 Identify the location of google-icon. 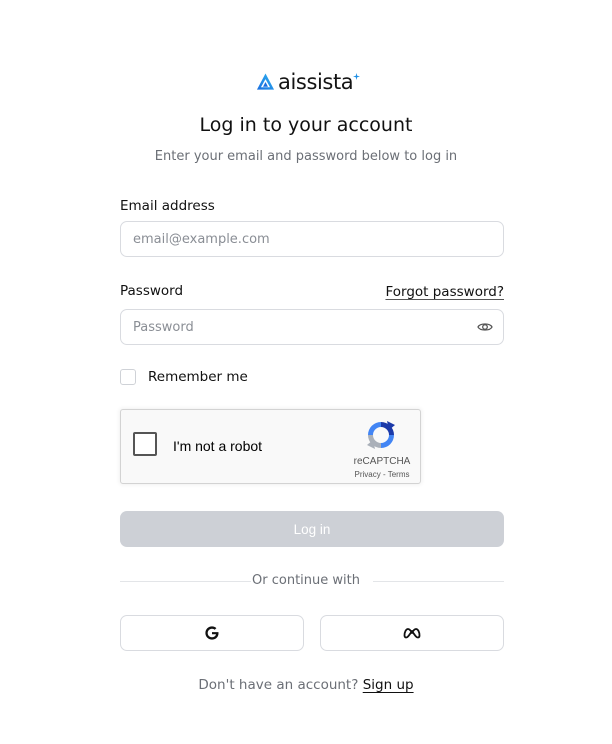
(212, 633).